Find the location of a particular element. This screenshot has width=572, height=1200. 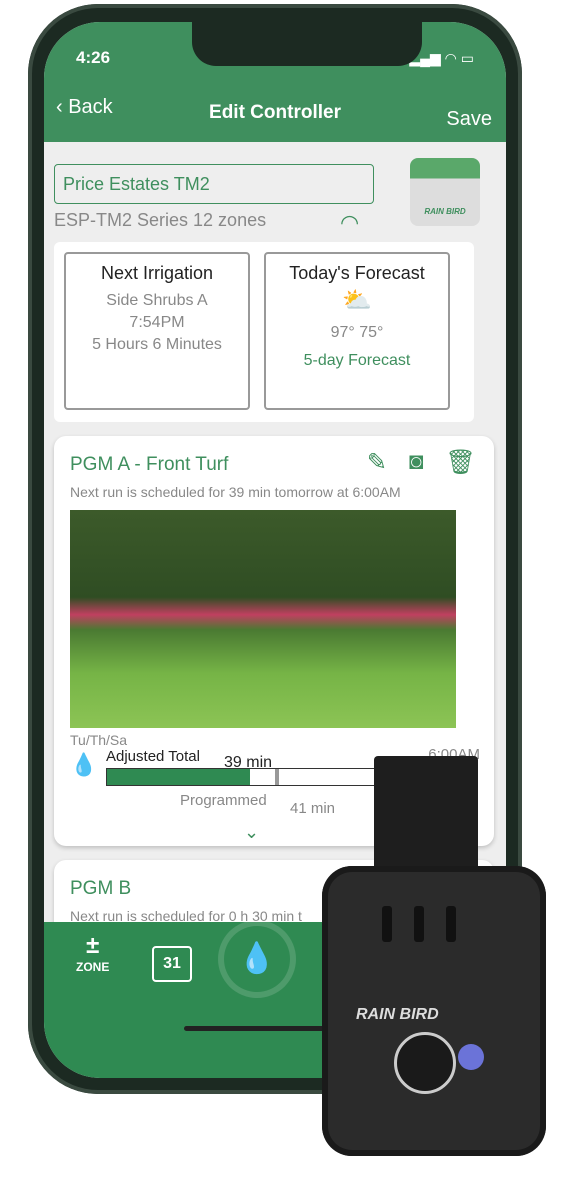

adjusted-label: Adjusted Total is located at coordinates (153, 756).